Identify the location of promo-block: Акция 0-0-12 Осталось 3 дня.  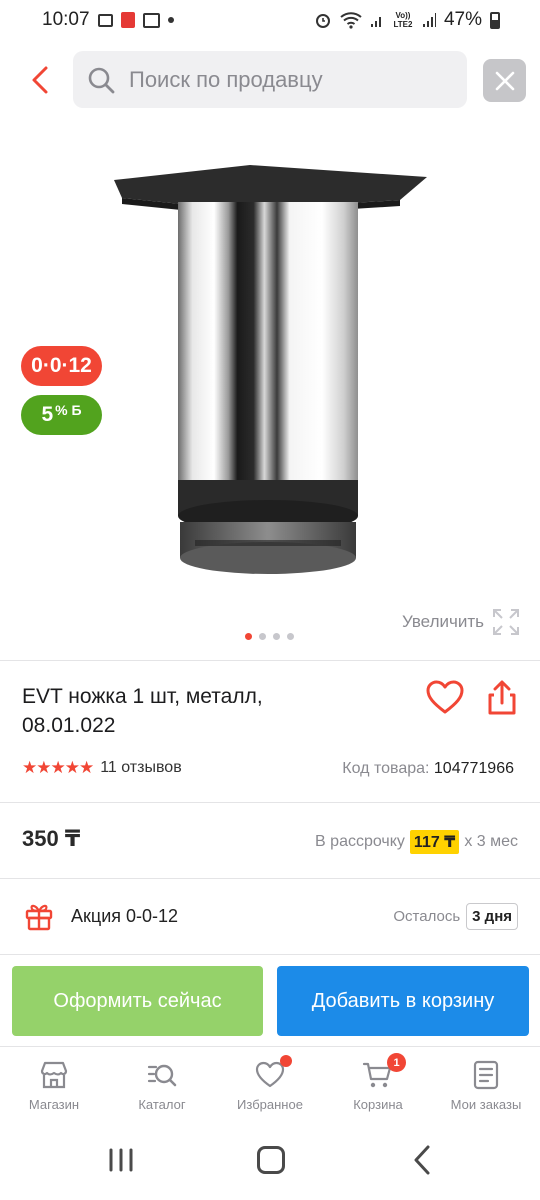
(270, 916).